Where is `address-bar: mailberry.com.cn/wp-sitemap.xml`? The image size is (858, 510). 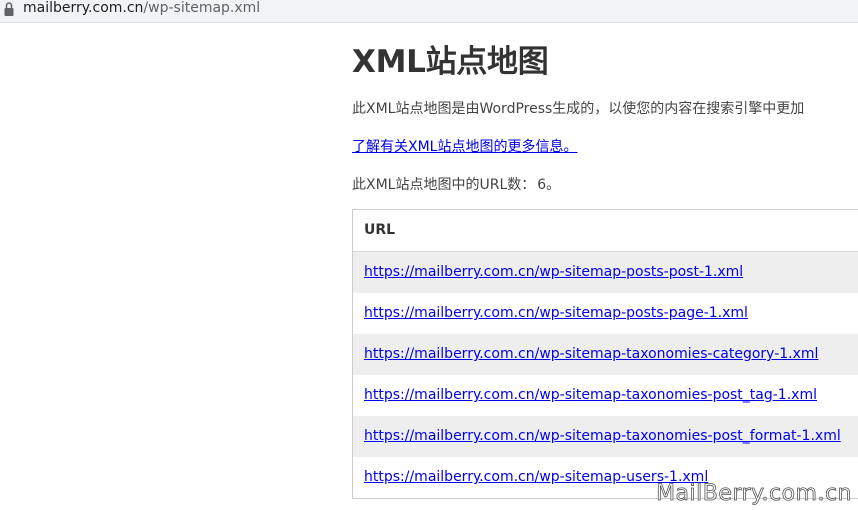 address-bar: mailberry.com.cn/wp-sitemap.xml is located at coordinates (429, 11).